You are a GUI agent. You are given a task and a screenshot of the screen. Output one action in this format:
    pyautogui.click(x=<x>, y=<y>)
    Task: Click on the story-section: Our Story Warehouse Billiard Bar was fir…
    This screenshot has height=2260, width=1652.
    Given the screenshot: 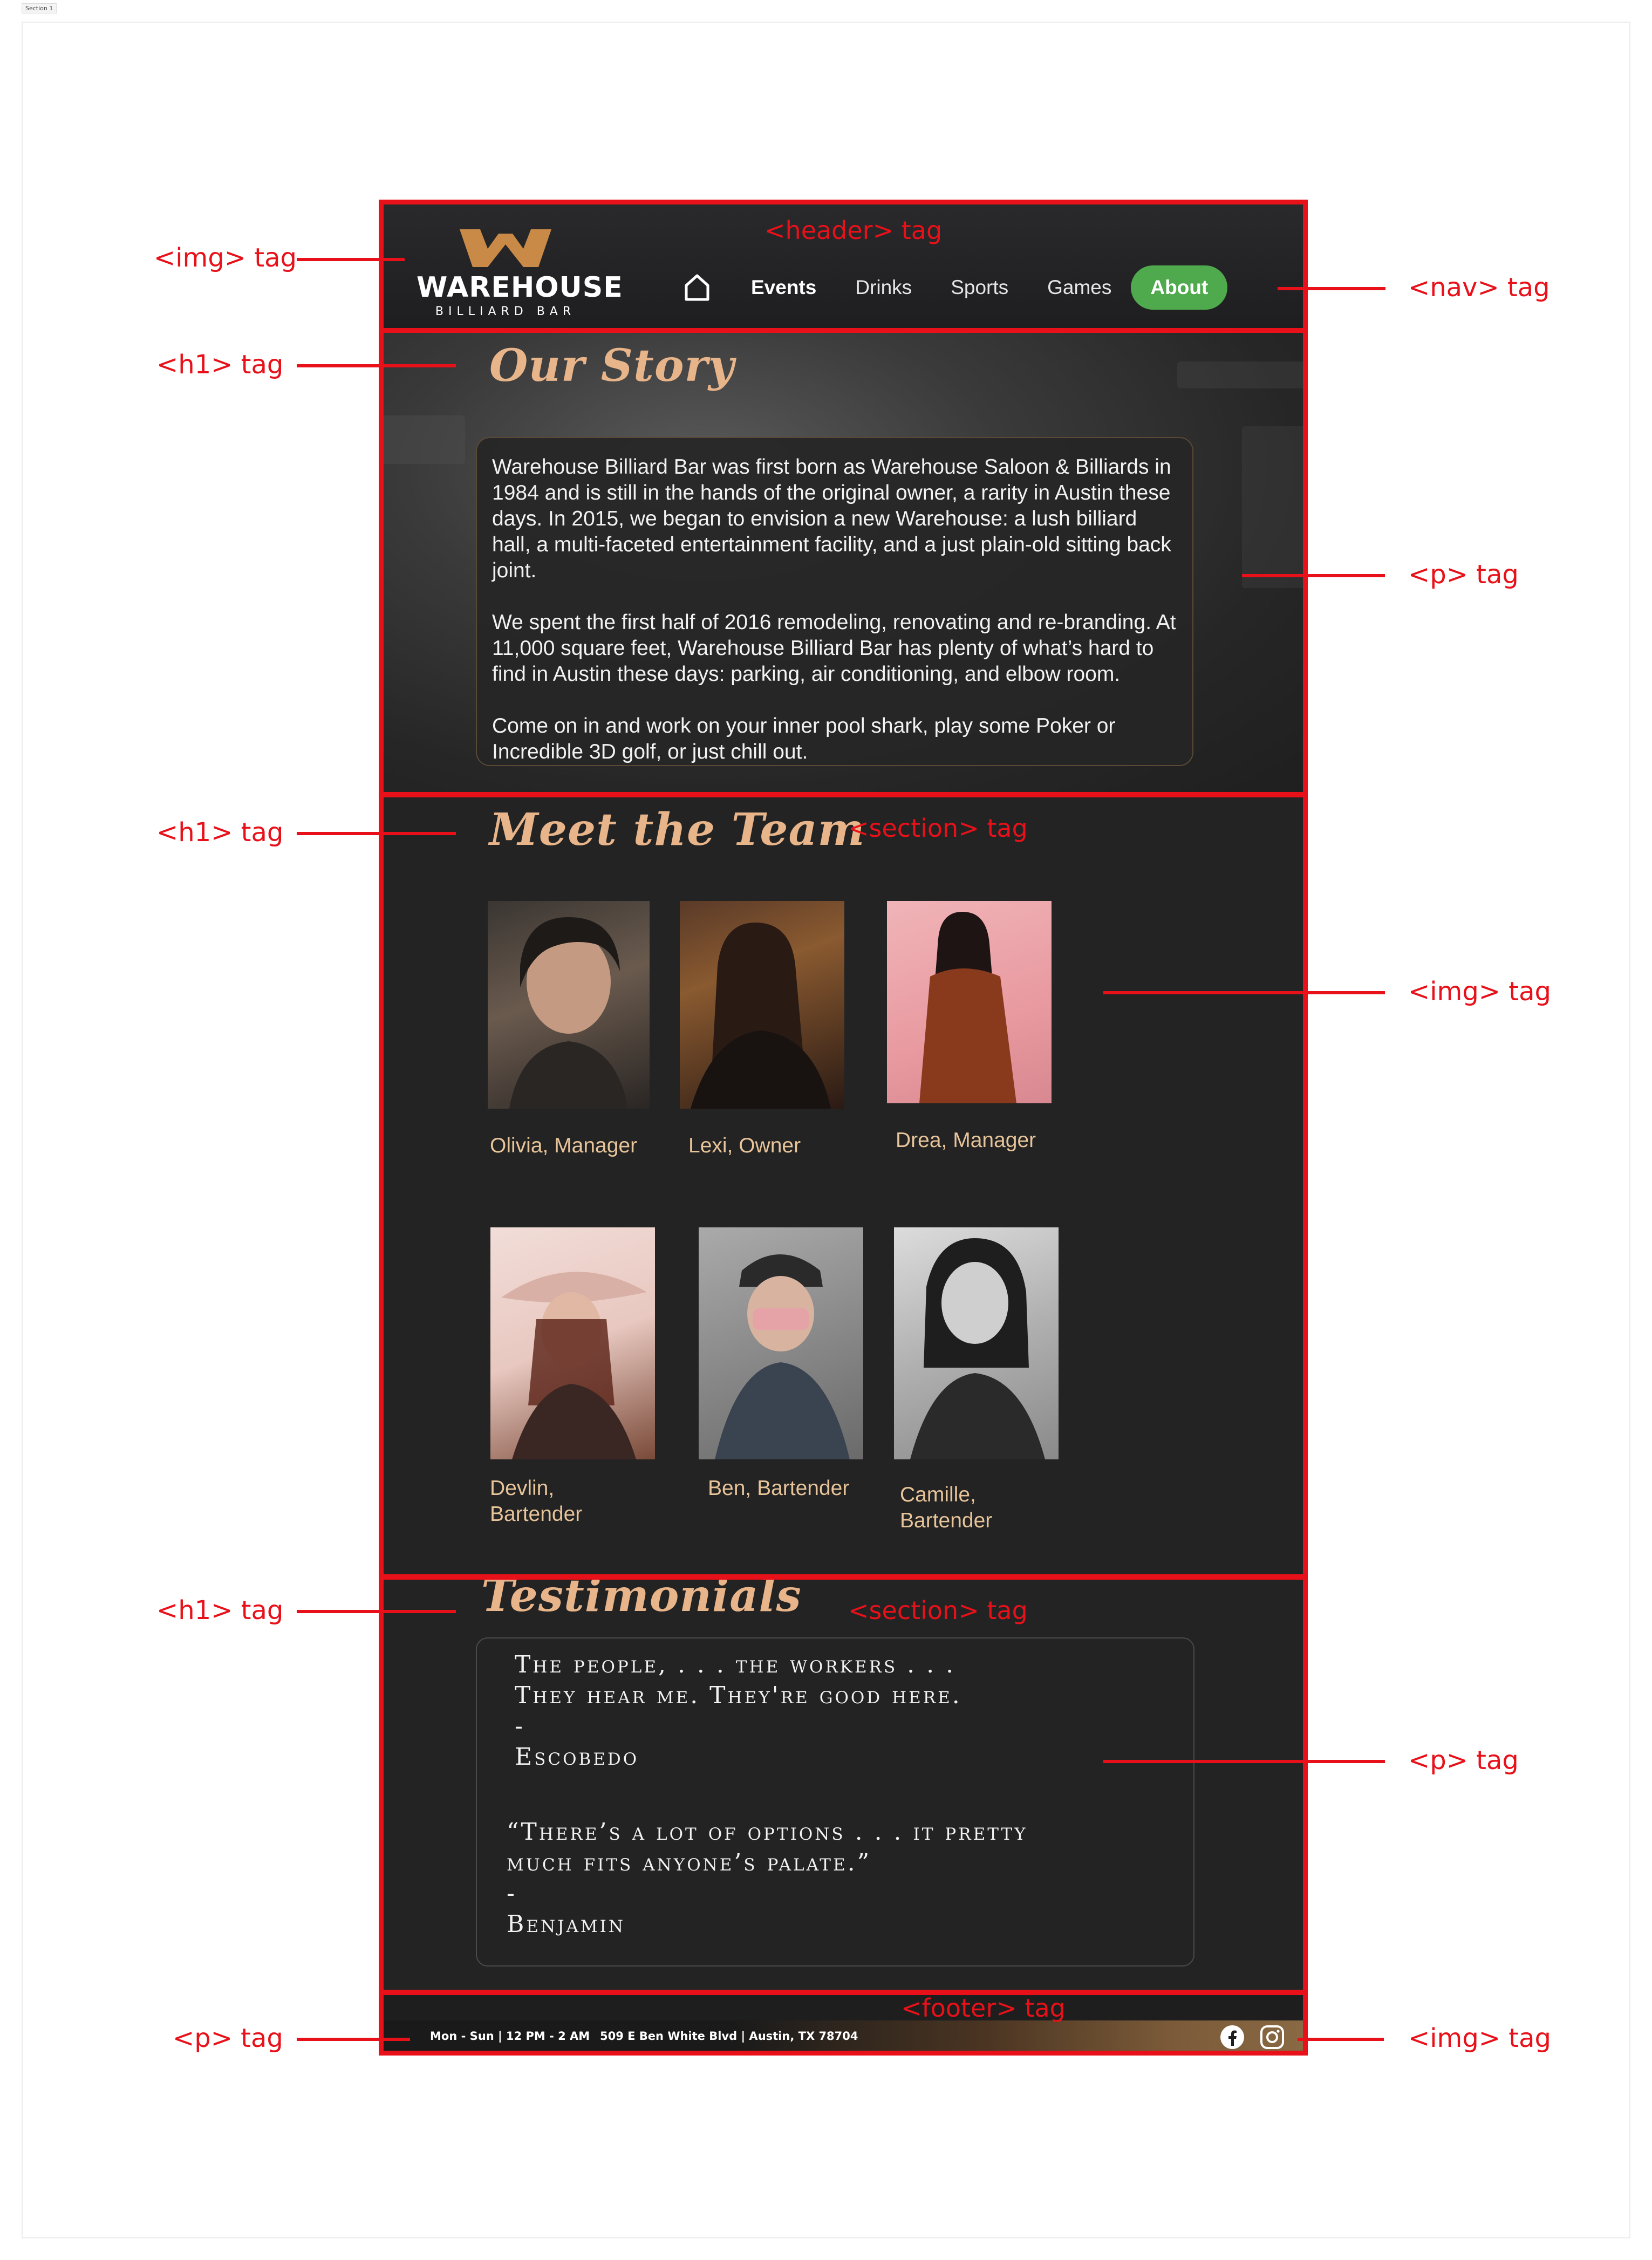 What is the action you would take?
    pyautogui.click(x=843, y=561)
    